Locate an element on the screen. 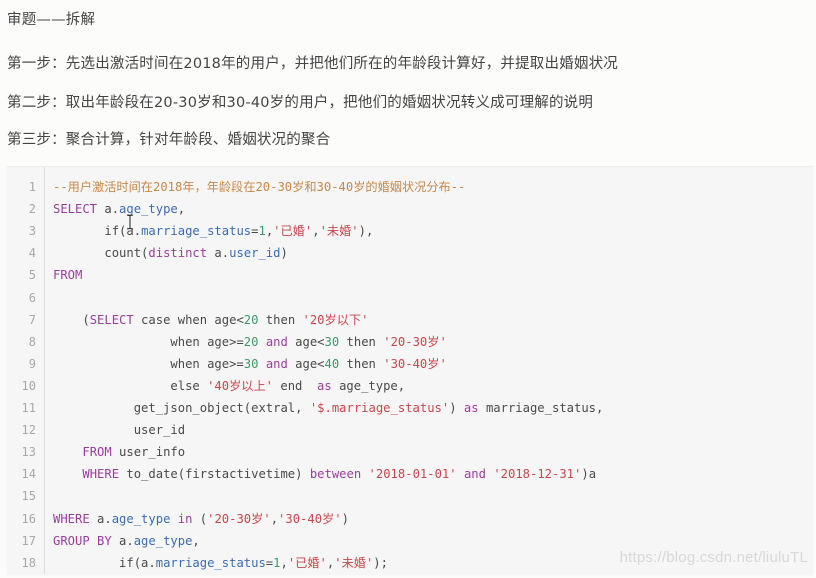  code-source: WHERE a.age_type in ('20-30岁','30-40岁') is located at coordinates (201, 519).